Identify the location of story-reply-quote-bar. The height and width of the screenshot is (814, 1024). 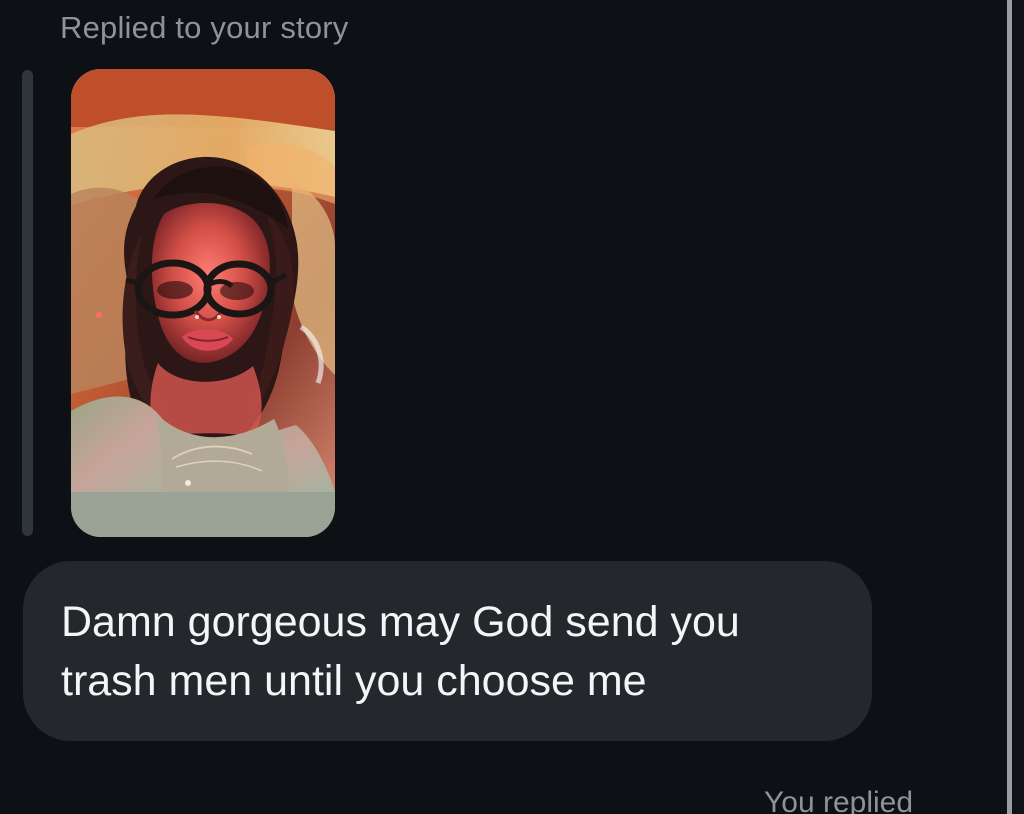
(27, 303).